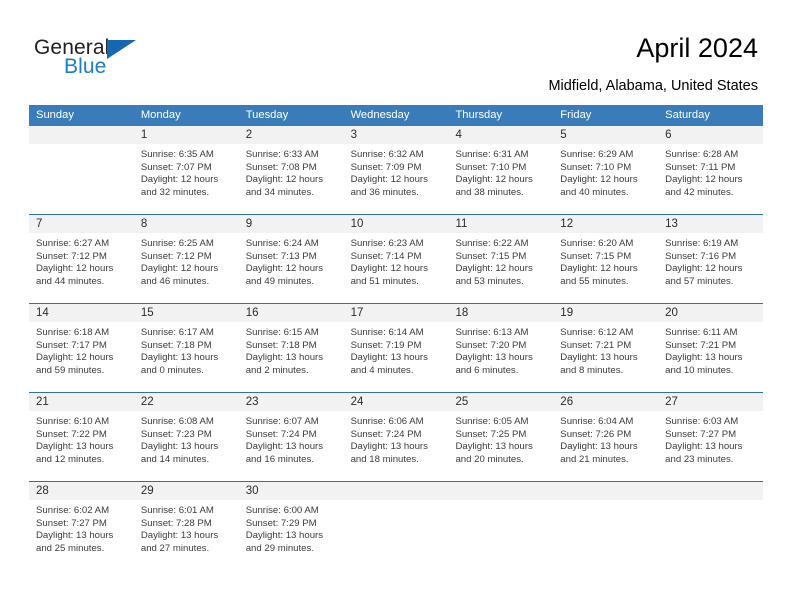 This screenshot has height=612, width=792. What do you see at coordinates (699, 459) in the screenshot?
I see `daylight-duration-line2: and 23 minutes.` at bounding box center [699, 459].